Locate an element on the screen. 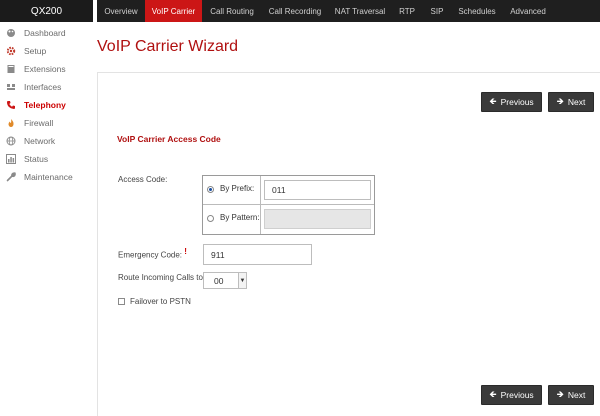  column-divider is located at coordinates (260, 205).